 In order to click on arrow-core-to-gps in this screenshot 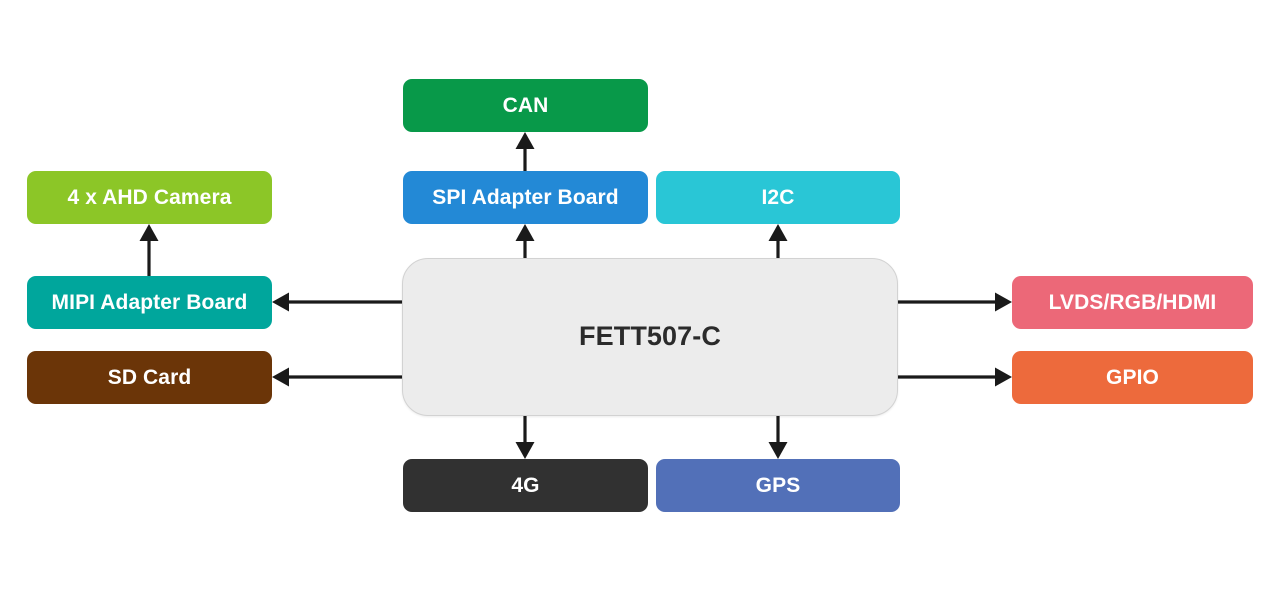, I will do `click(778, 437)`.